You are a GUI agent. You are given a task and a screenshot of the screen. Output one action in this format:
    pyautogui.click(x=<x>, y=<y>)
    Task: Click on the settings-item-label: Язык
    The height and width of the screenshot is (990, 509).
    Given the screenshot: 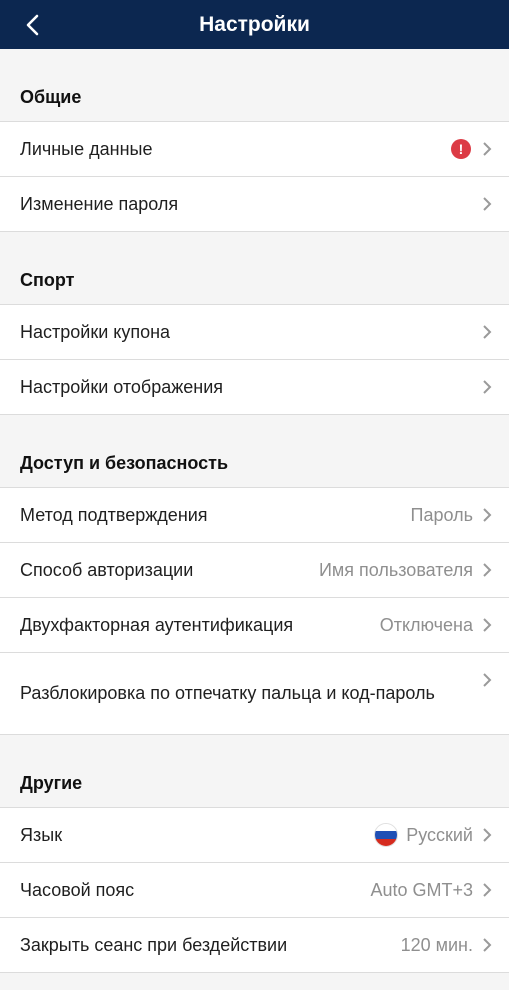 What is the action you would take?
    pyautogui.click(x=41, y=834)
    